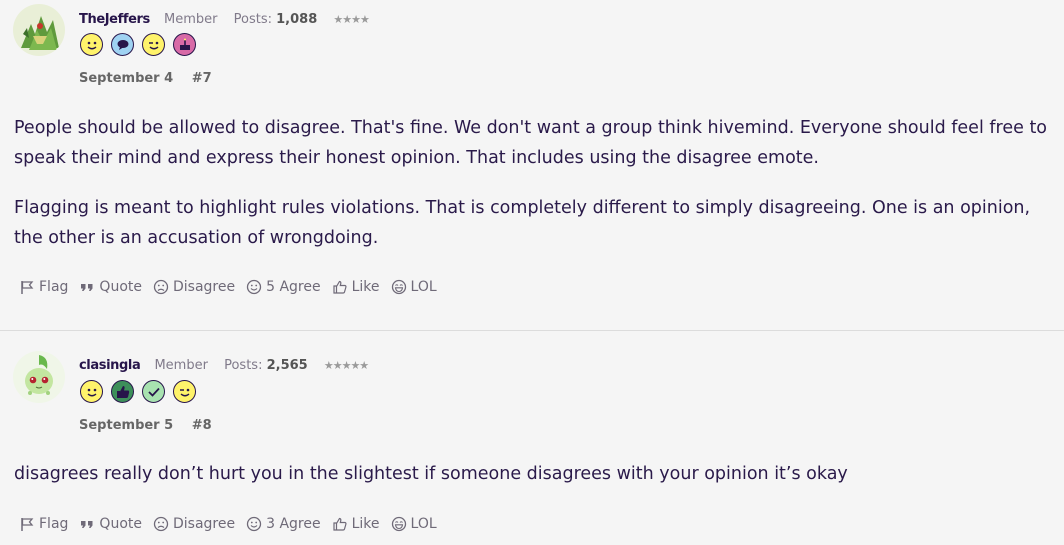 Image resolution: width=1064 pixels, height=545 pixels. I want to click on post-actions: Flag Quote Disagree 3 Agree Like LOL, so click(233, 524).